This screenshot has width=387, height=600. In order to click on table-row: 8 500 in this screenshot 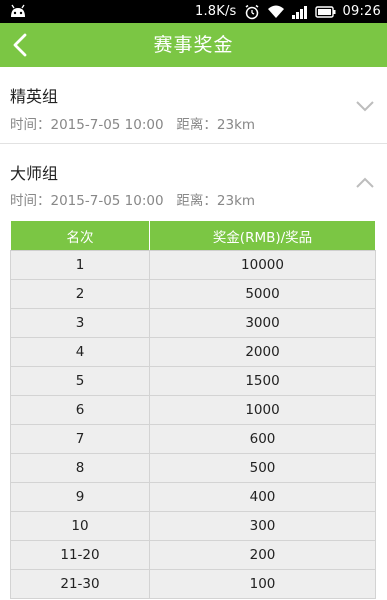, I will do `click(193, 468)`.